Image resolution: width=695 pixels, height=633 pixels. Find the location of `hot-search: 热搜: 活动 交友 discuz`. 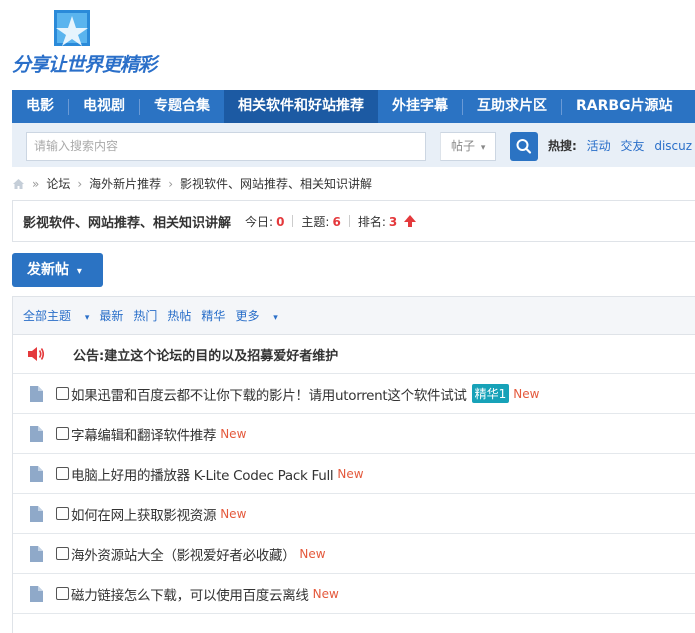

hot-search: 热搜: 活动 交友 discuz is located at coordinates (620, 145).